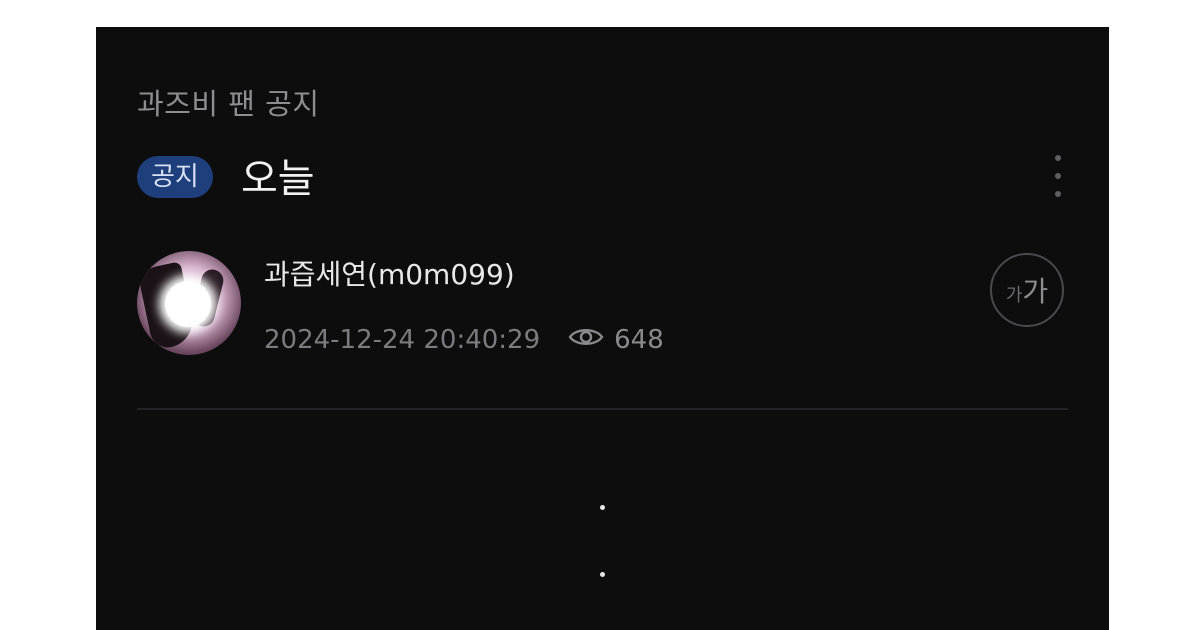  What do you see at coordinates (1035, 291) in the screenshot?
I see `font-size-large-label: 가` at bounding box center [1035, 291].